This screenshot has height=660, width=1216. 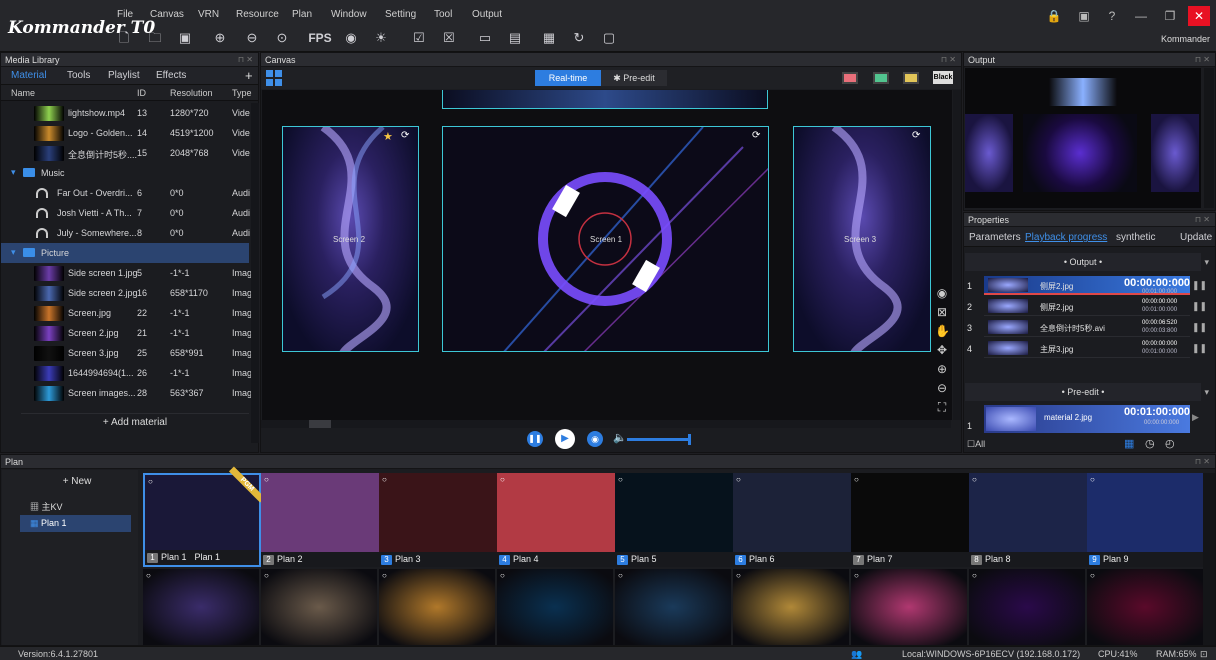 What do you see at coordinates (126, 293) in the screenshot?
I see `media-row: Side screen 2.jpg 16 658*1170 Imag` at bounding box center [126, 293].